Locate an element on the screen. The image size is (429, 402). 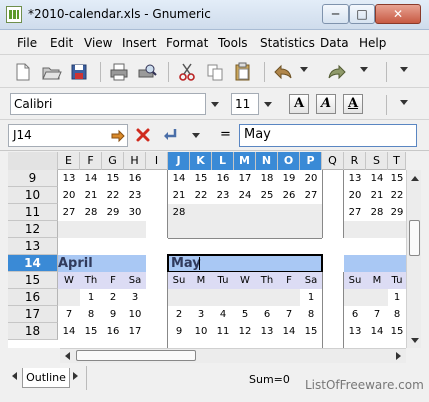
vertical-scrollbar is located at coordinates (413, 259).